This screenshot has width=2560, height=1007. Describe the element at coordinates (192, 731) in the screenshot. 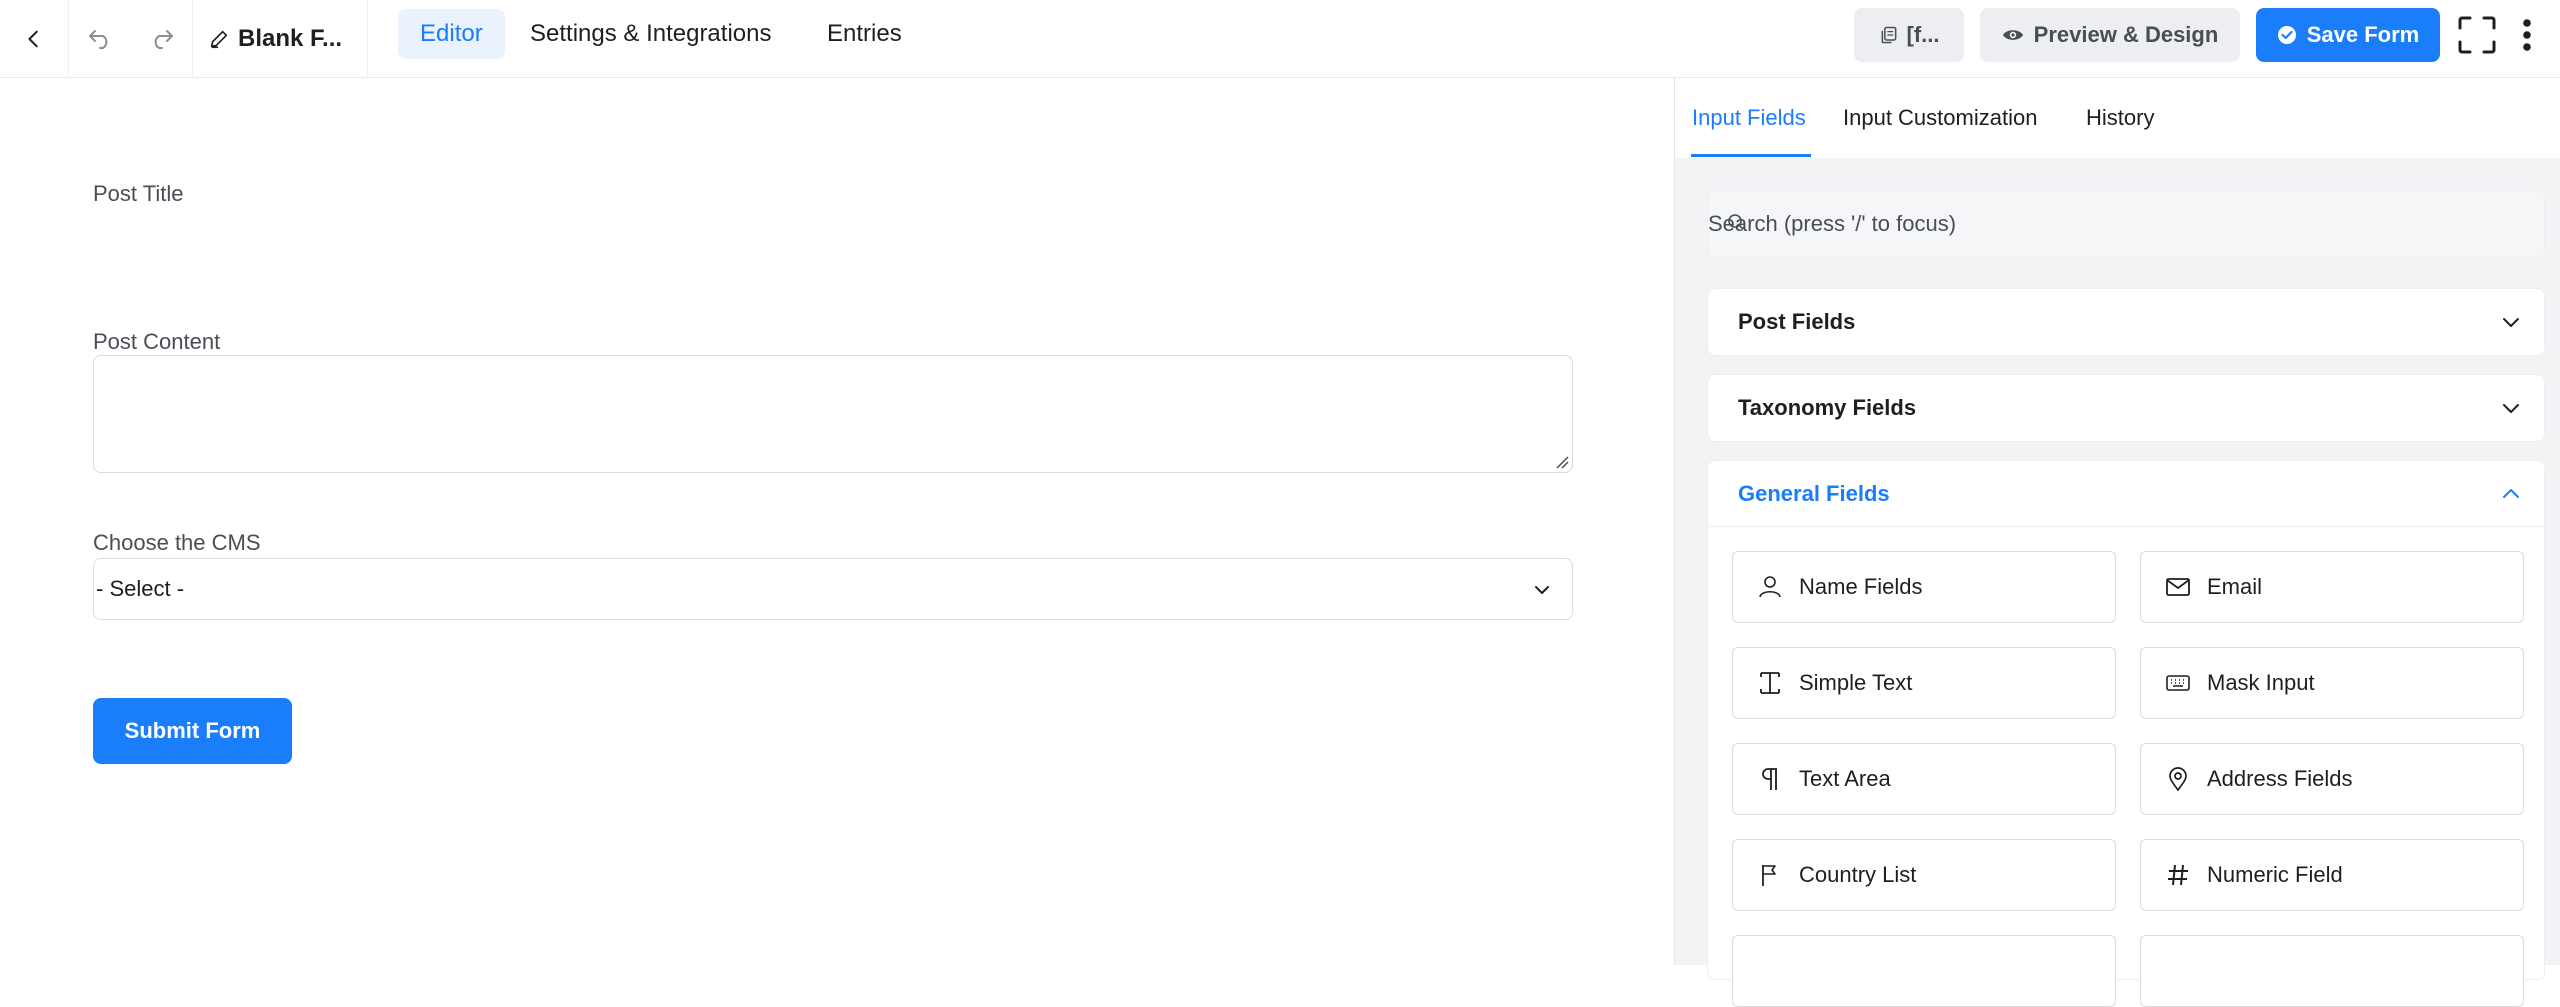

I see `submit-form-button: Submit Form` at that location.